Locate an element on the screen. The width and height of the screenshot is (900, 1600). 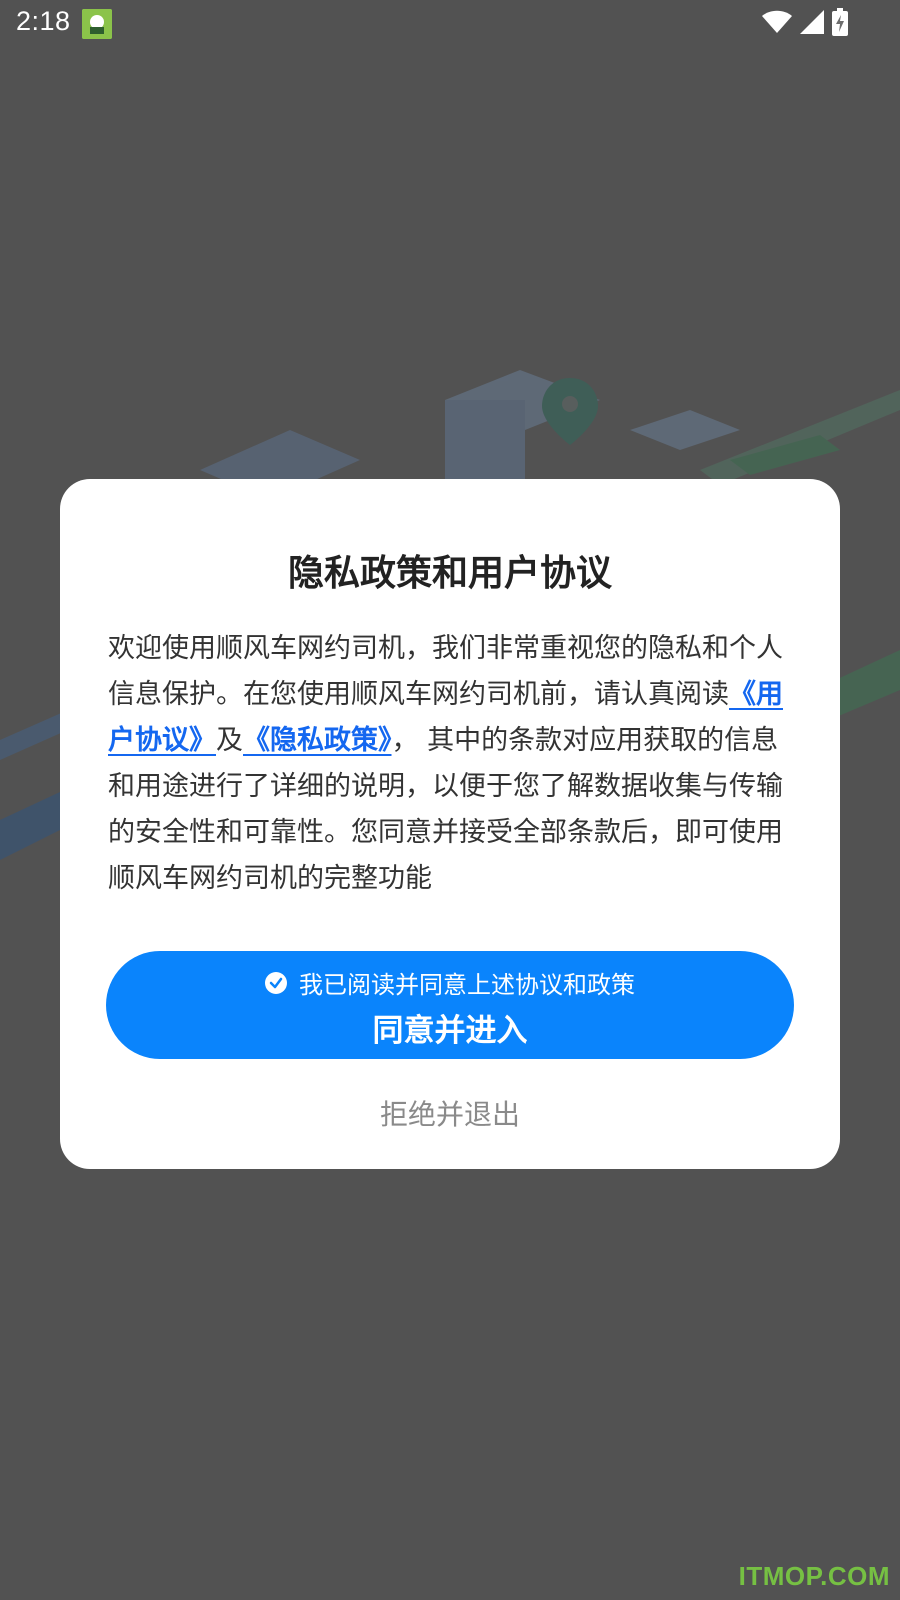
status-icons is located at coordinates (805, 22).